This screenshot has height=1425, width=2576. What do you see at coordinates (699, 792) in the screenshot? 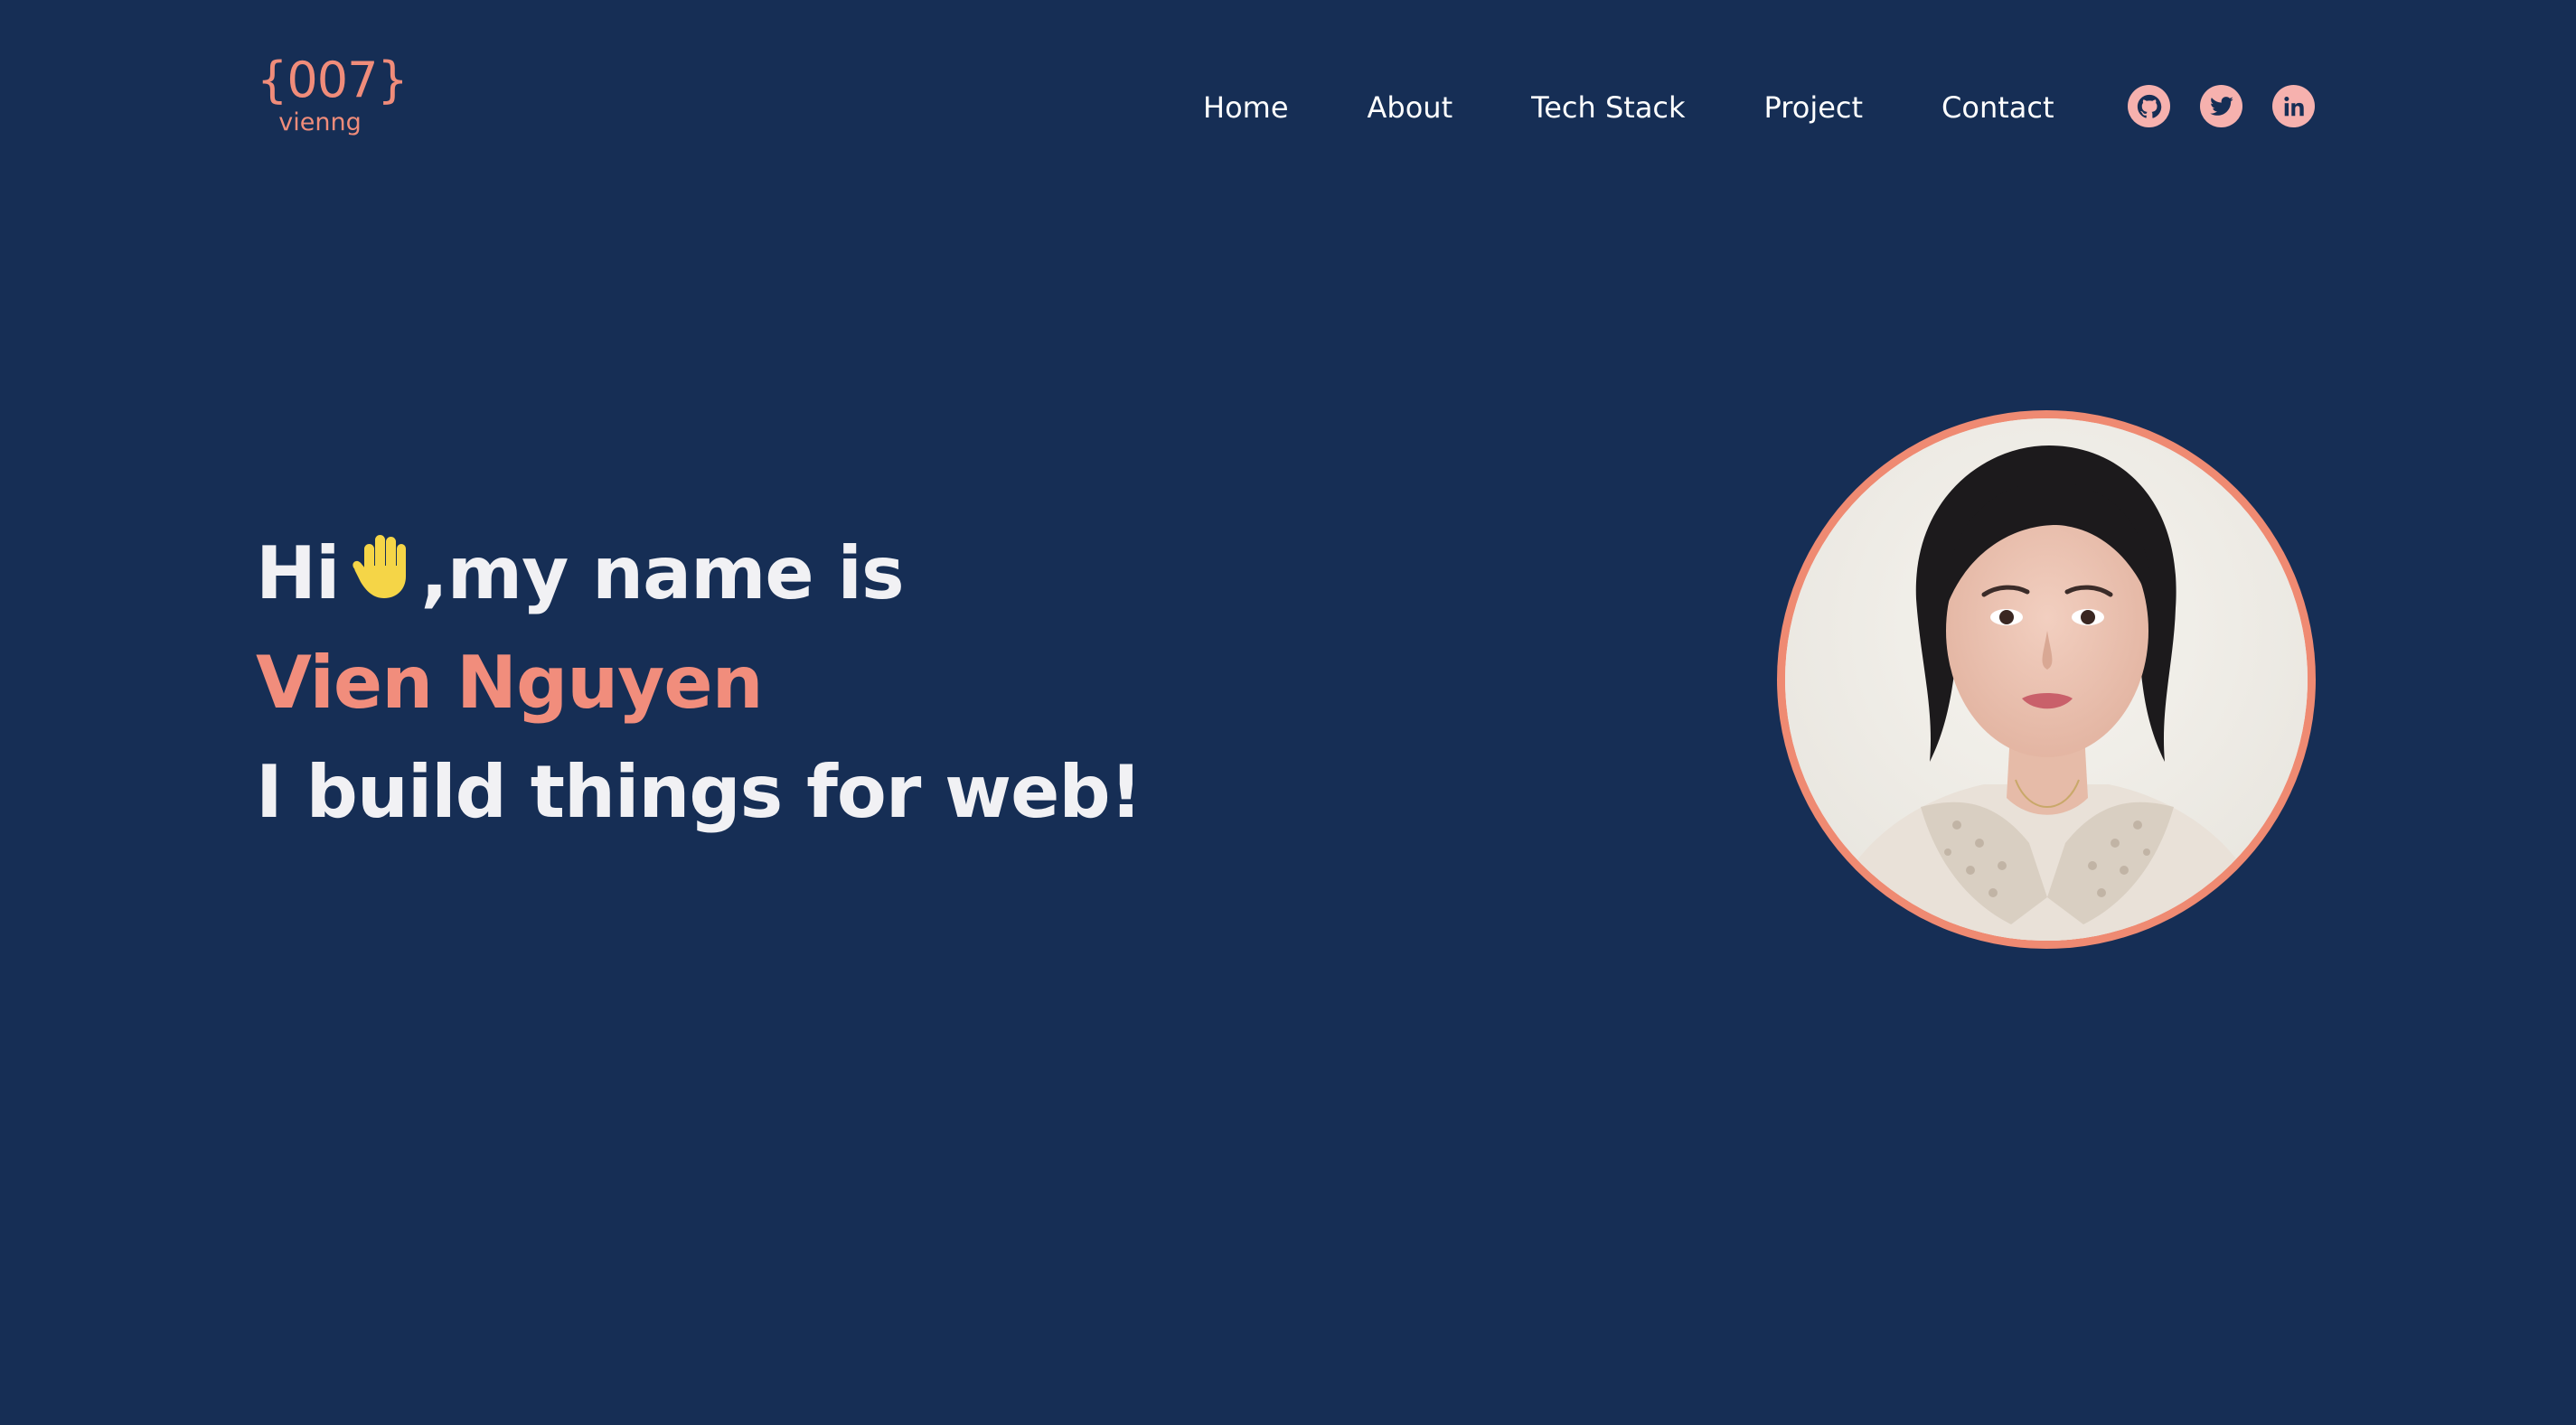
I see `hero-tagline: I build things for web!` at bounding box center [699, 792].